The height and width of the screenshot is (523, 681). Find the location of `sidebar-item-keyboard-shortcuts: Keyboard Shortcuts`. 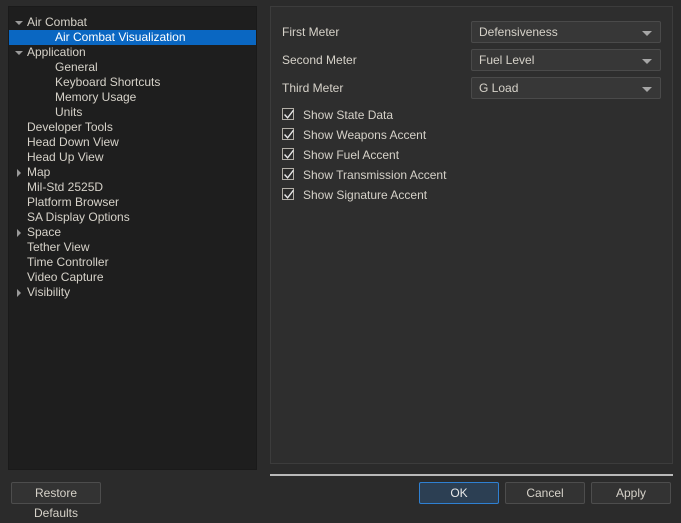

sidebar-item-keyboard-shortcuts: Keyboard Shortcuts is located at coordinates (132, 82).